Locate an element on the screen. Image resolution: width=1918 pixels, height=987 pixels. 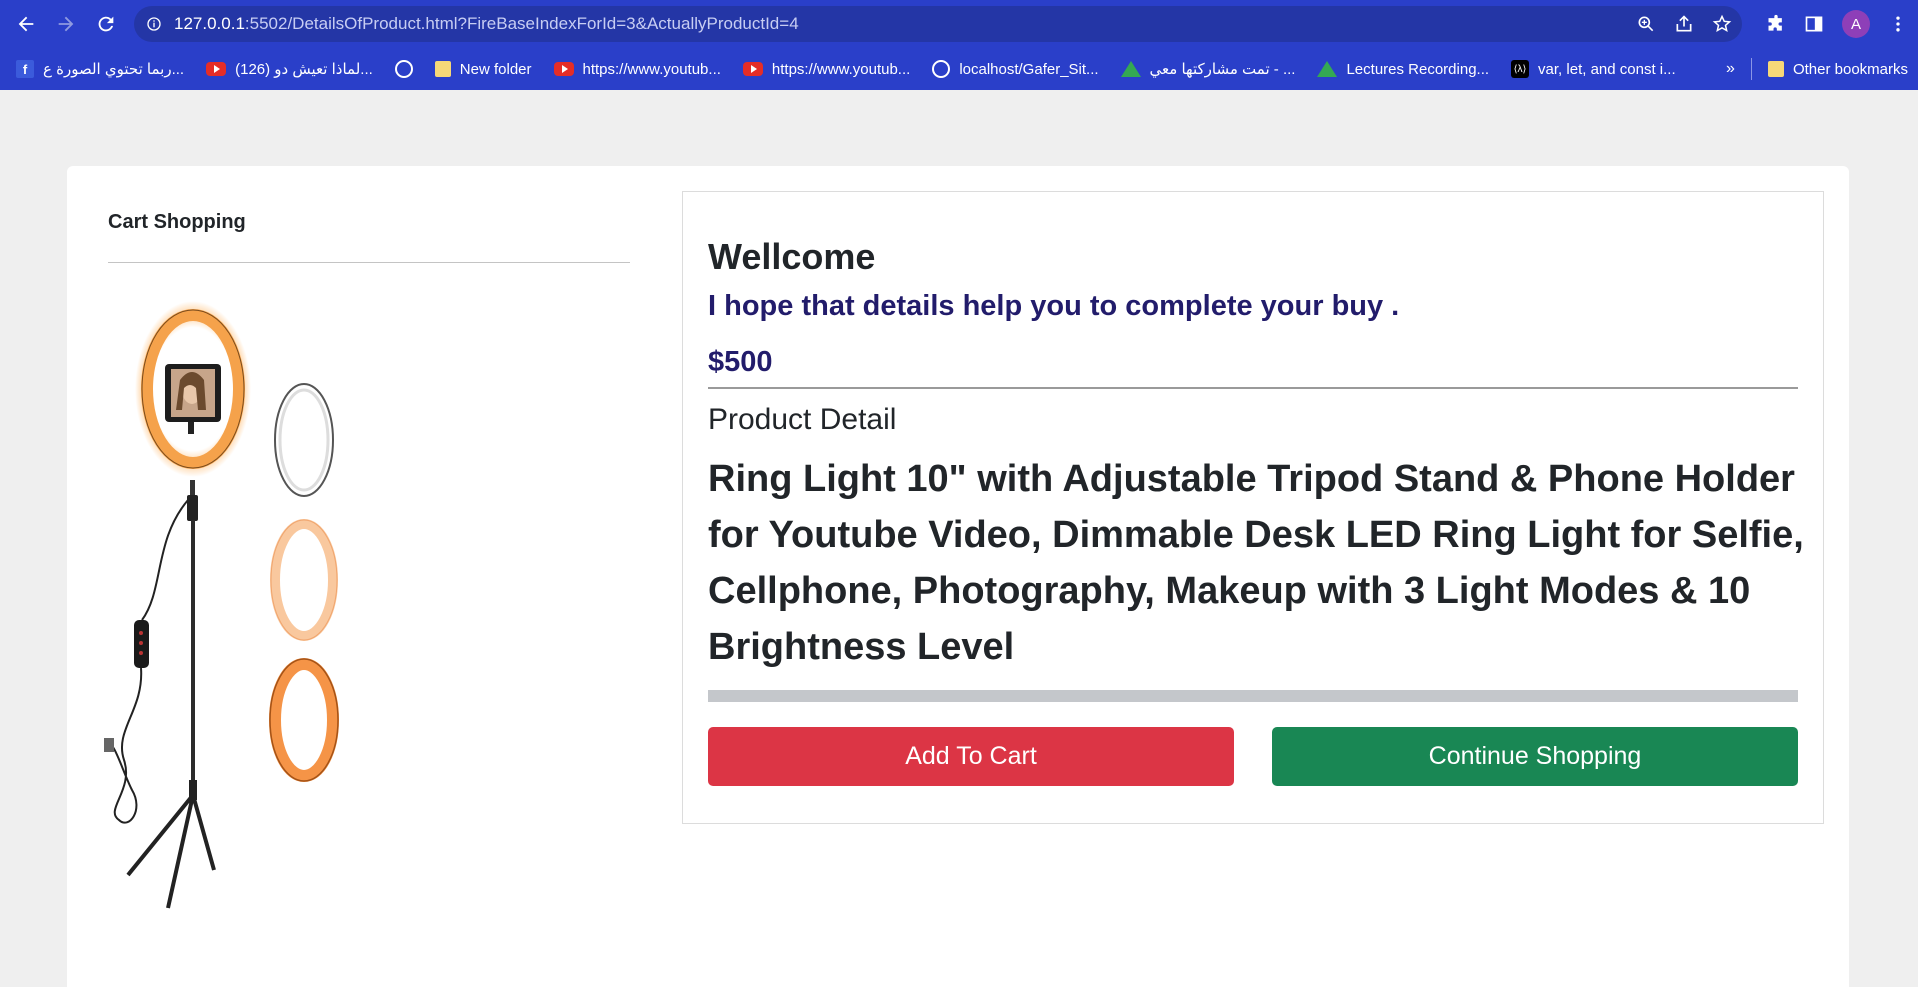
extensions-icon is located at coordinates (1776, 24).